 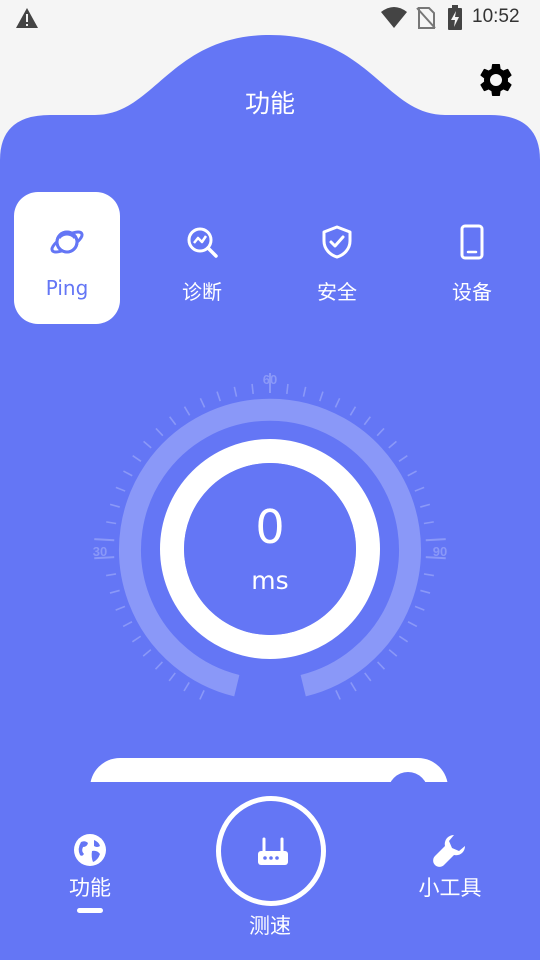 I want to click on gauge-value: 0, so click(x=270, y=527).